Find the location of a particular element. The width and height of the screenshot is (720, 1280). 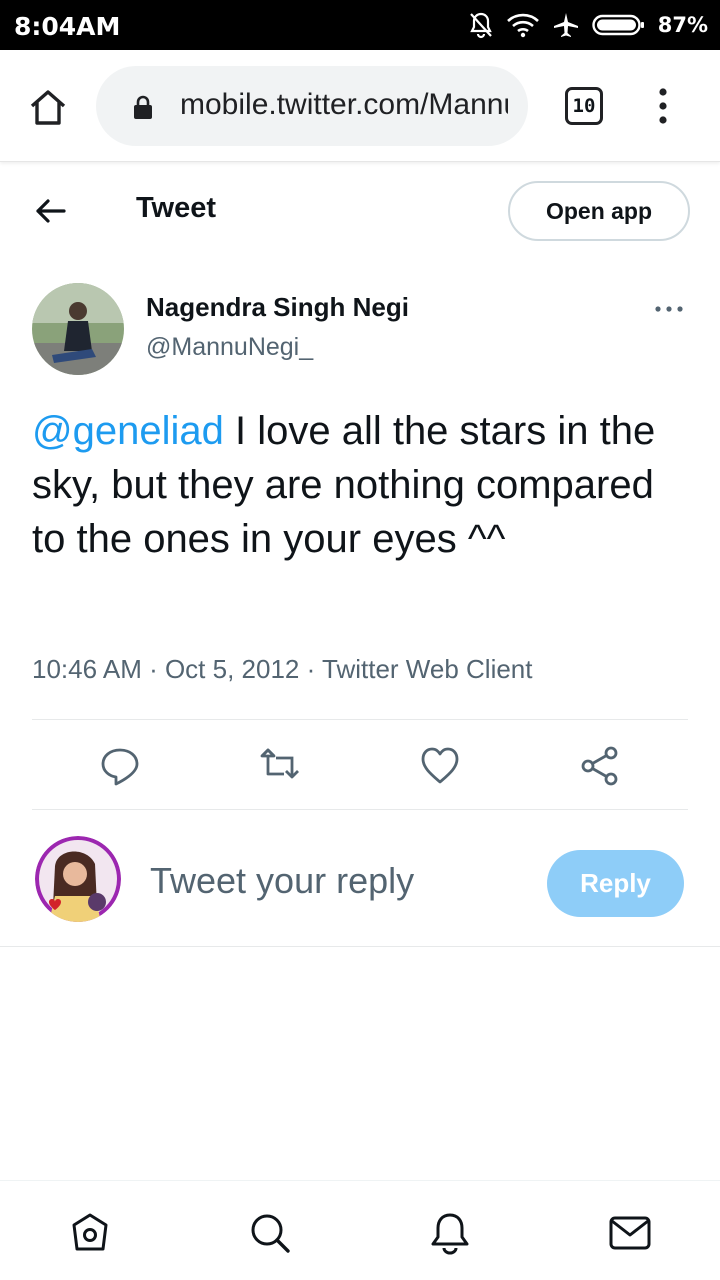

reply-icon is located at coordinates (120, 766).